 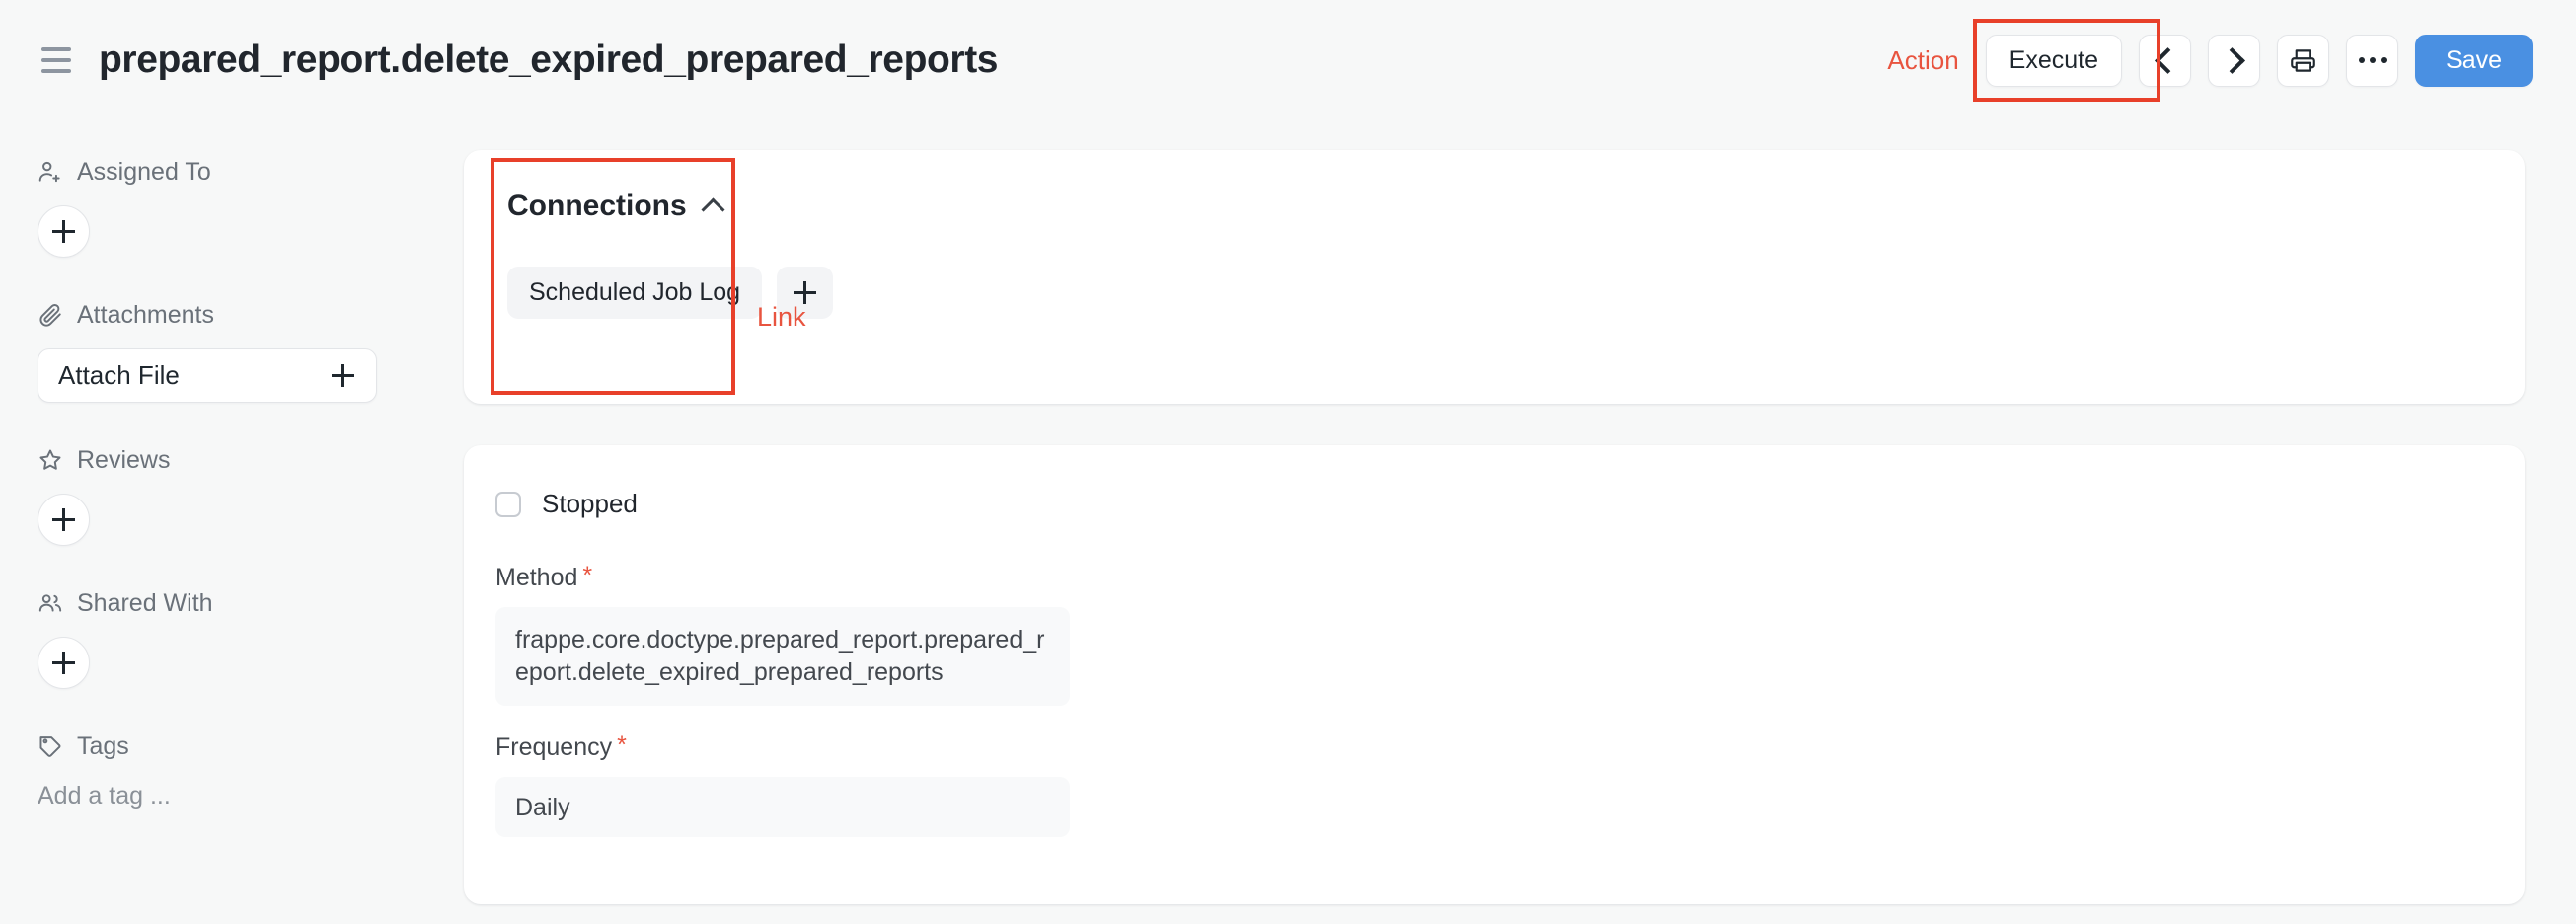 I want to click on attach-file-label: Attach File, so click(x=119, y=375).